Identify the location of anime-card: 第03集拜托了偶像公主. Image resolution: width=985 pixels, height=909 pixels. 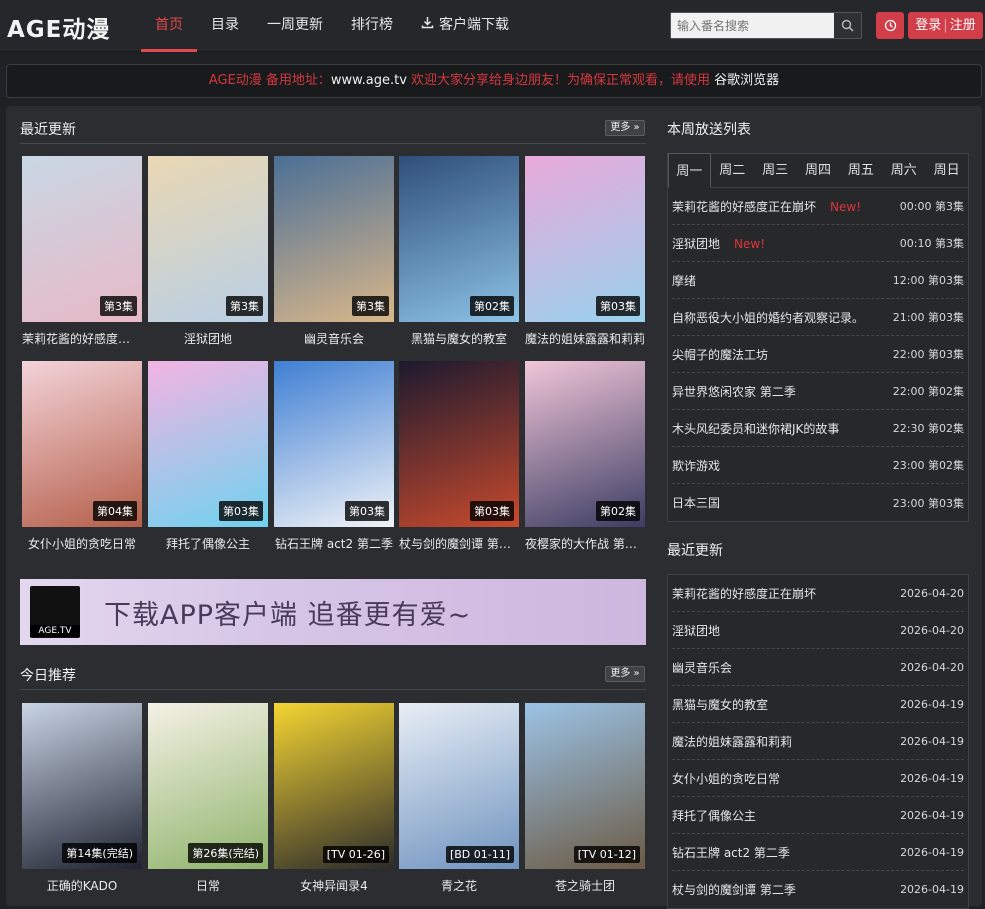
(208, 456).